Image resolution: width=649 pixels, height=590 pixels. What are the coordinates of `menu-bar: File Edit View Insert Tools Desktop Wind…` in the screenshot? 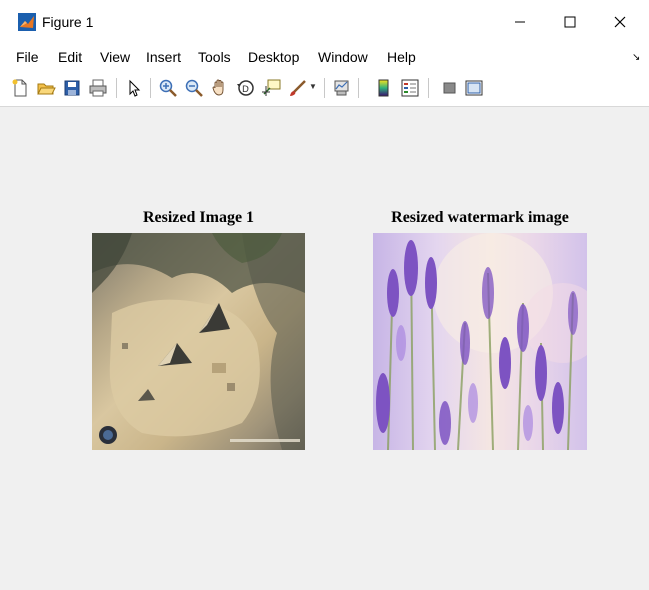 It's located at (324, 57).